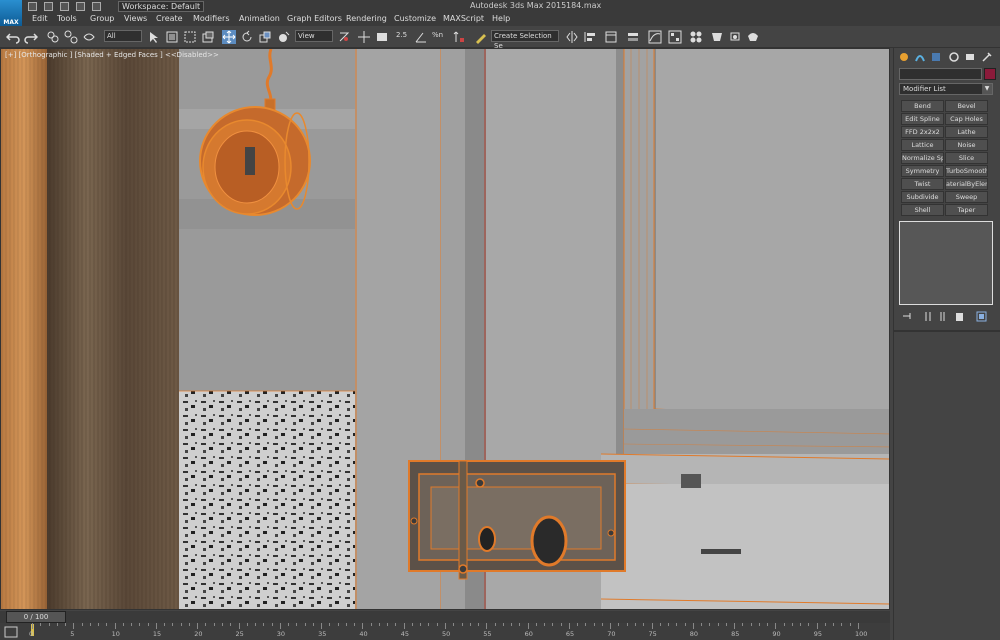  What do you see at coordinates (403, 37) in the screenshot?
I see `snaps-toggle-icon: 2.5` at bounding box center [403, 37].